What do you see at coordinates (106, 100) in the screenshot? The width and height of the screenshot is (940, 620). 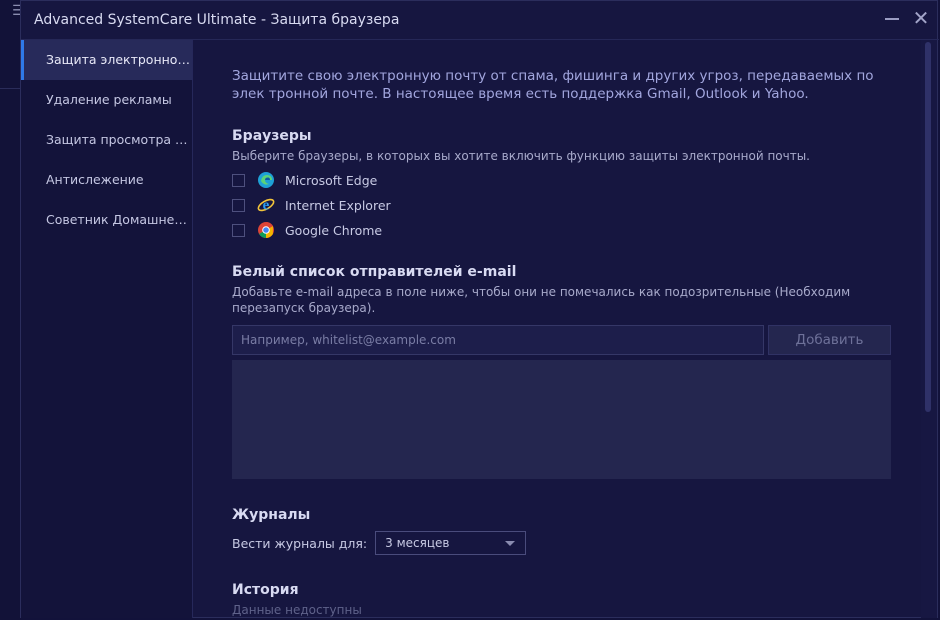 I see `sidebar-item-ad-removal: Удаление рекламы` at bounding box center [106, 100].